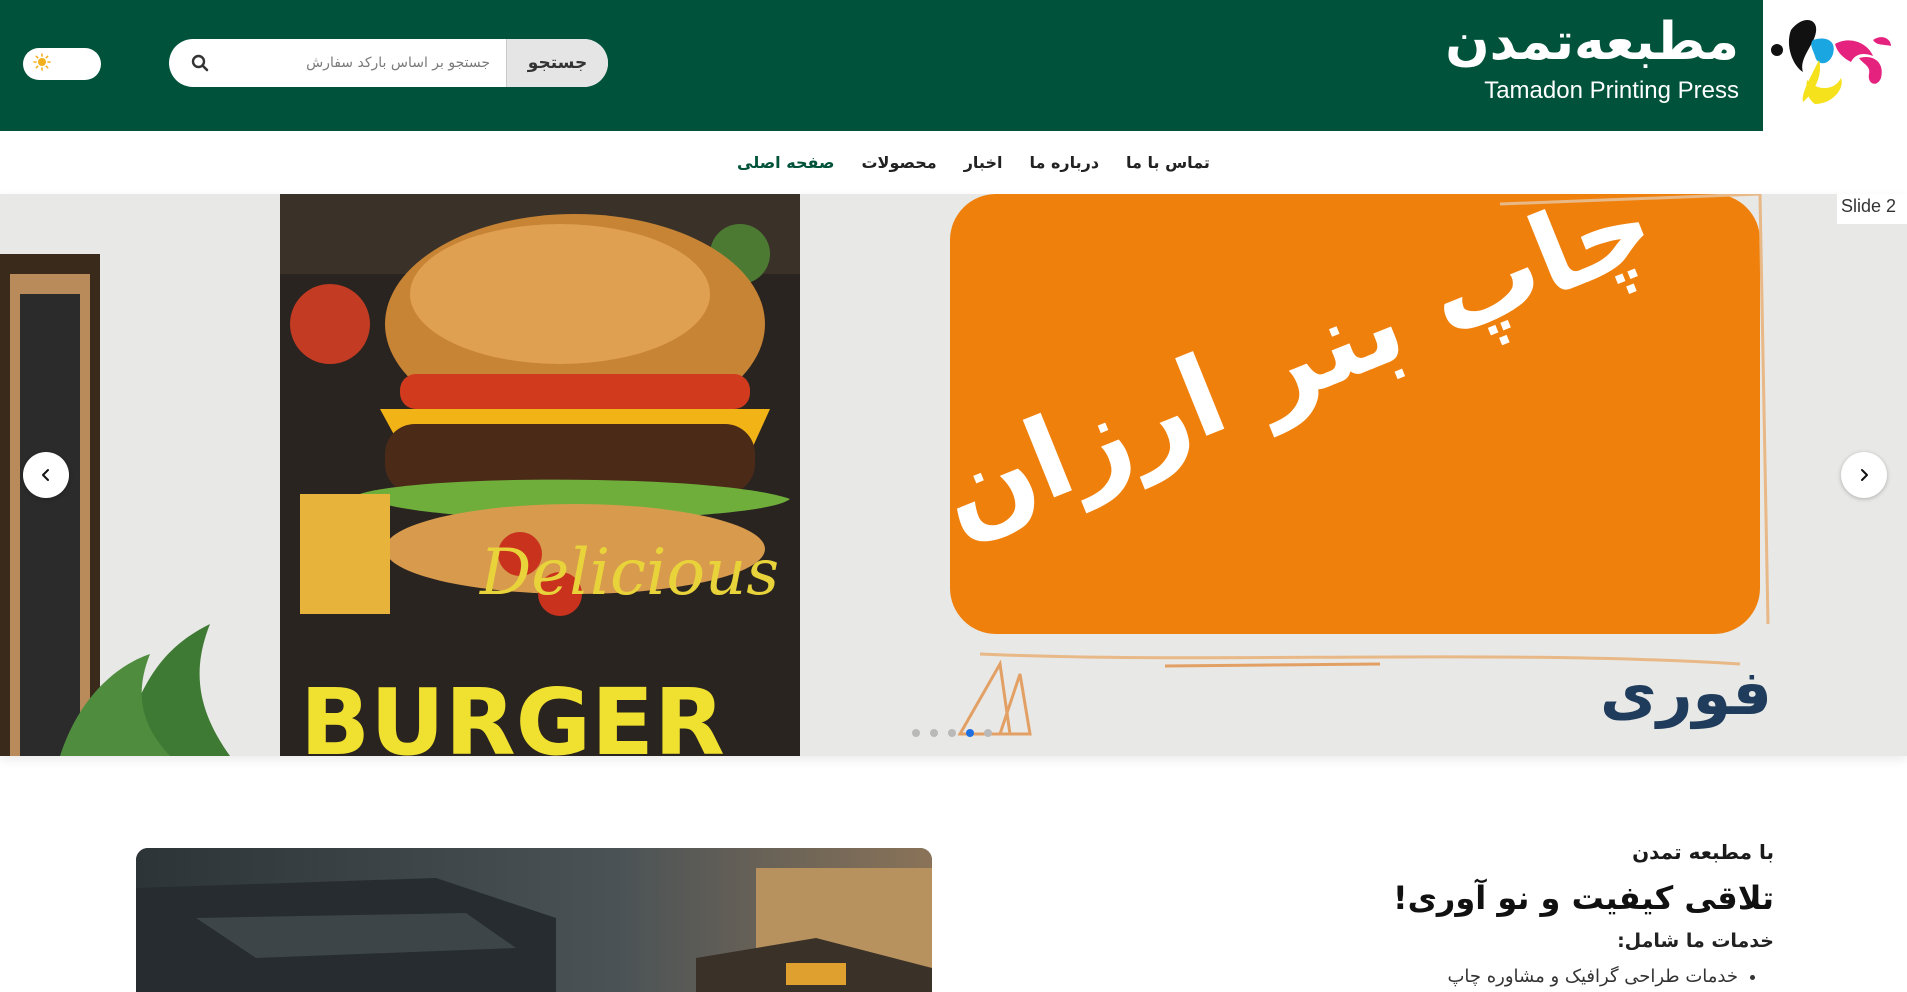 The width and height of the screenshot is (1907, 992). What do you see at coordinates (1872, 209) in the screenshot?
I see `broken-image-alt: Slide 2` at bounding box center [1872, 209].